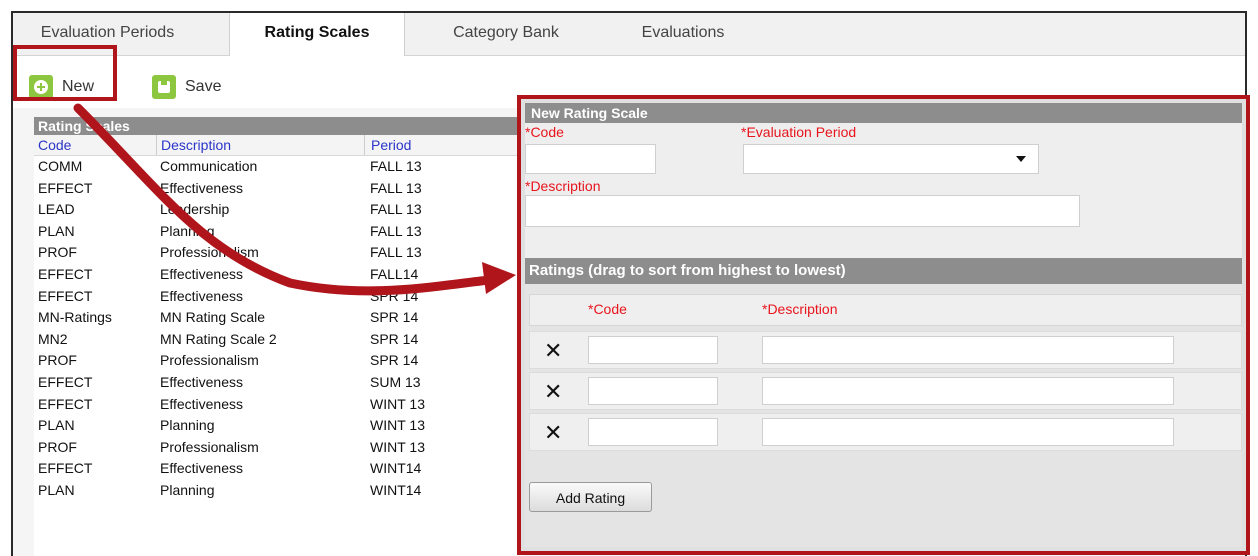 The height and width of the screenshot is (556, 1258). I want to click on new-button: New, so click(61, 87).